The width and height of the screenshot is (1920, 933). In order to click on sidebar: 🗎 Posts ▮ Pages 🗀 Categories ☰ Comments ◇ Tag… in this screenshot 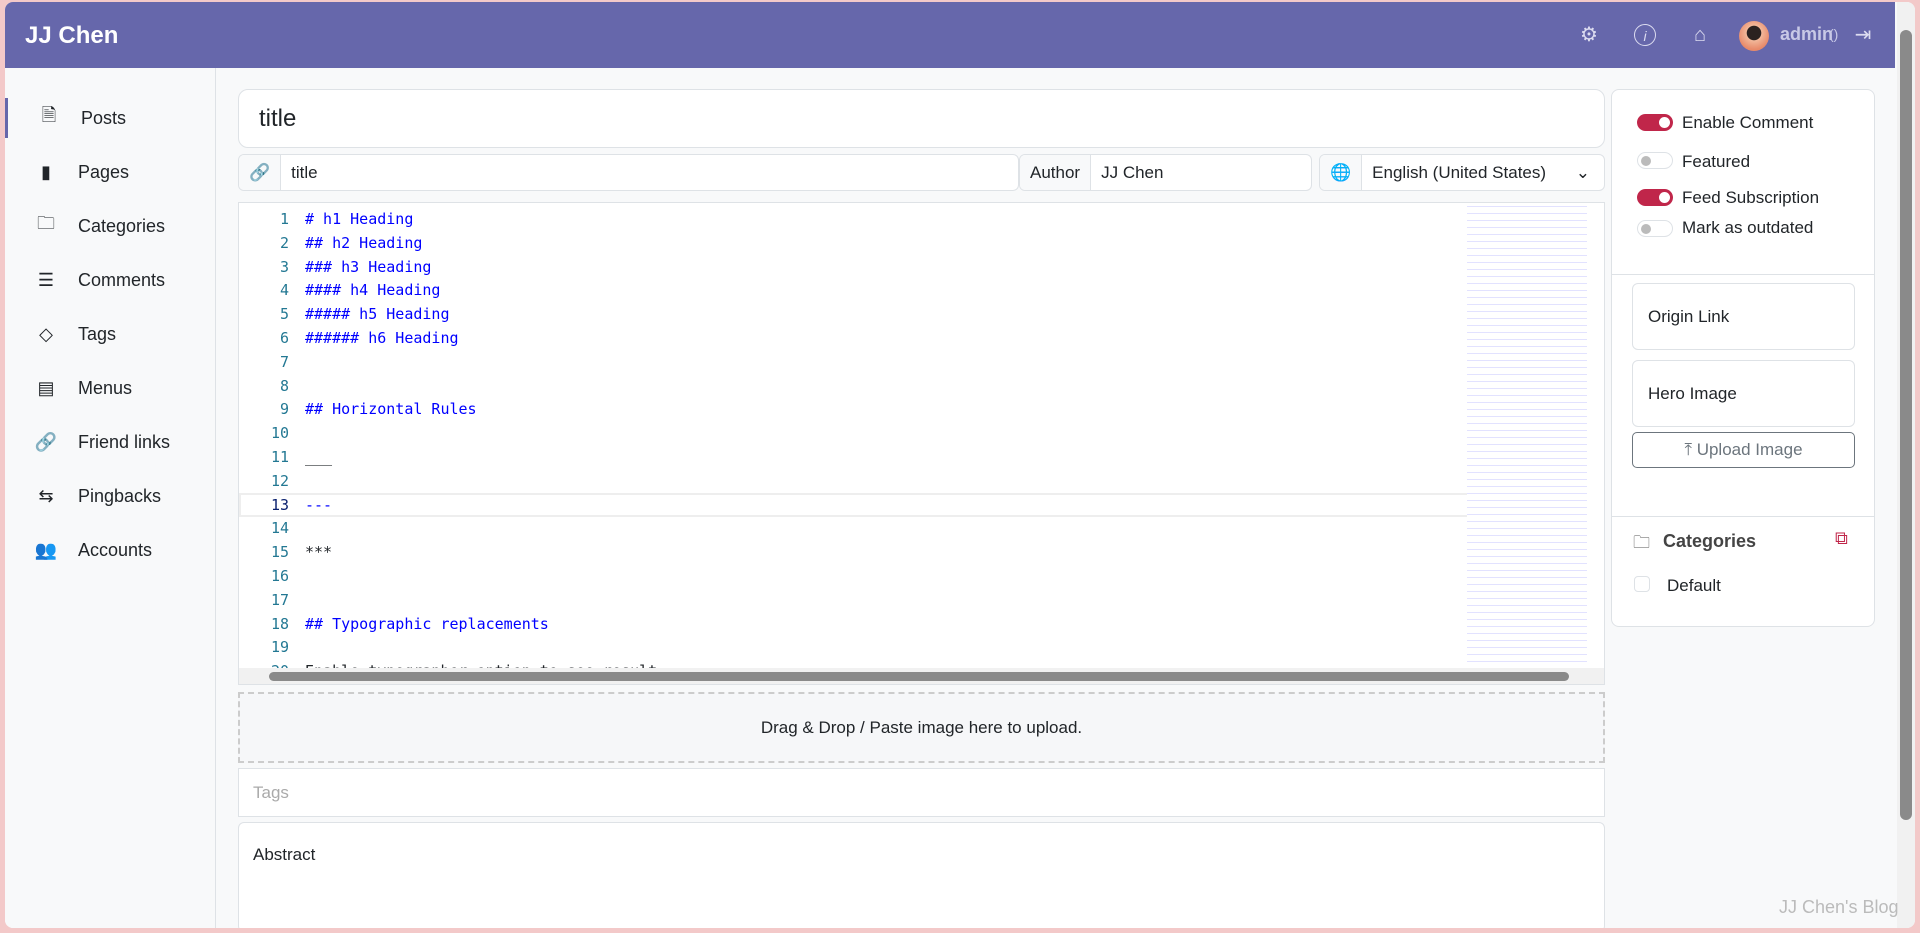, I will do `click(110, 498)`.